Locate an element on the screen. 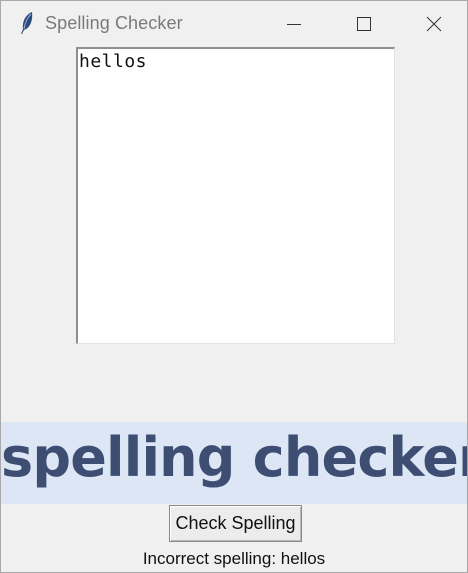  maximize-button is located at coordinates (363, 23).